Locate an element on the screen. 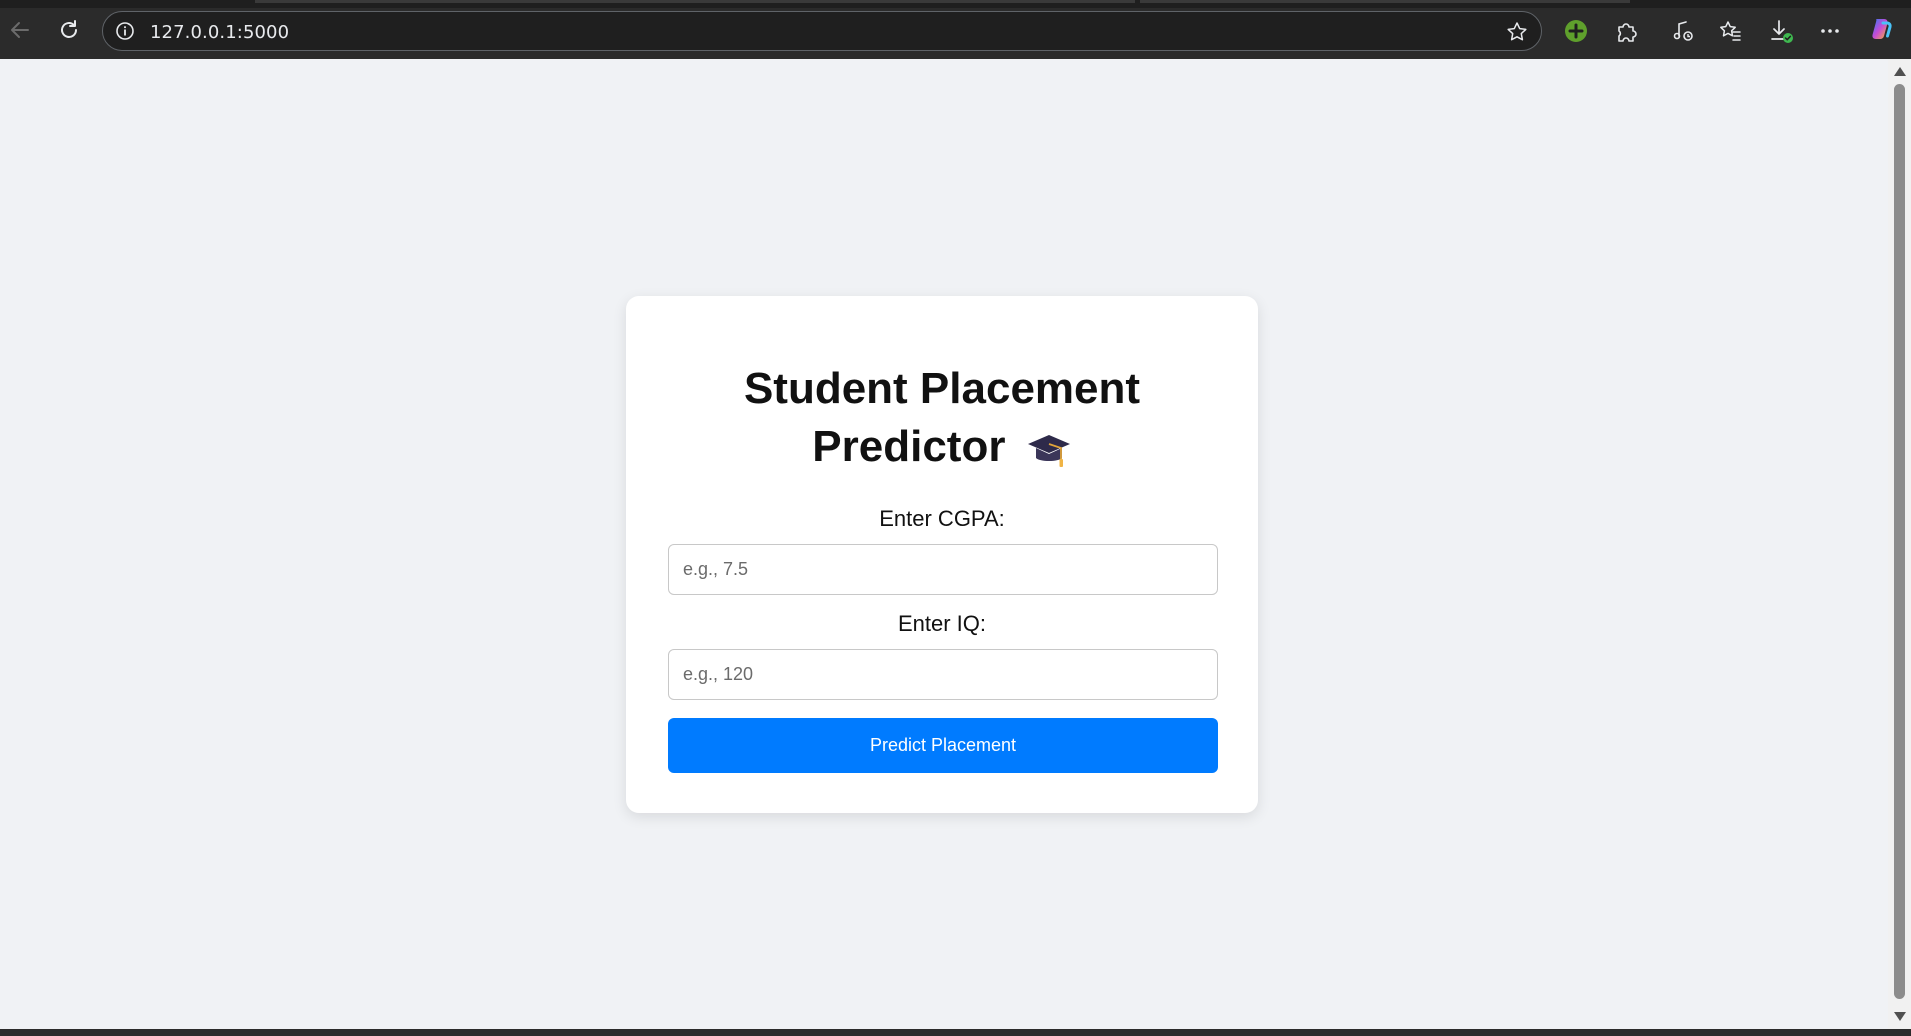 The height and width of the screenshot is (1036, 1911). downloads-button is located at coordinates (1781, 31).